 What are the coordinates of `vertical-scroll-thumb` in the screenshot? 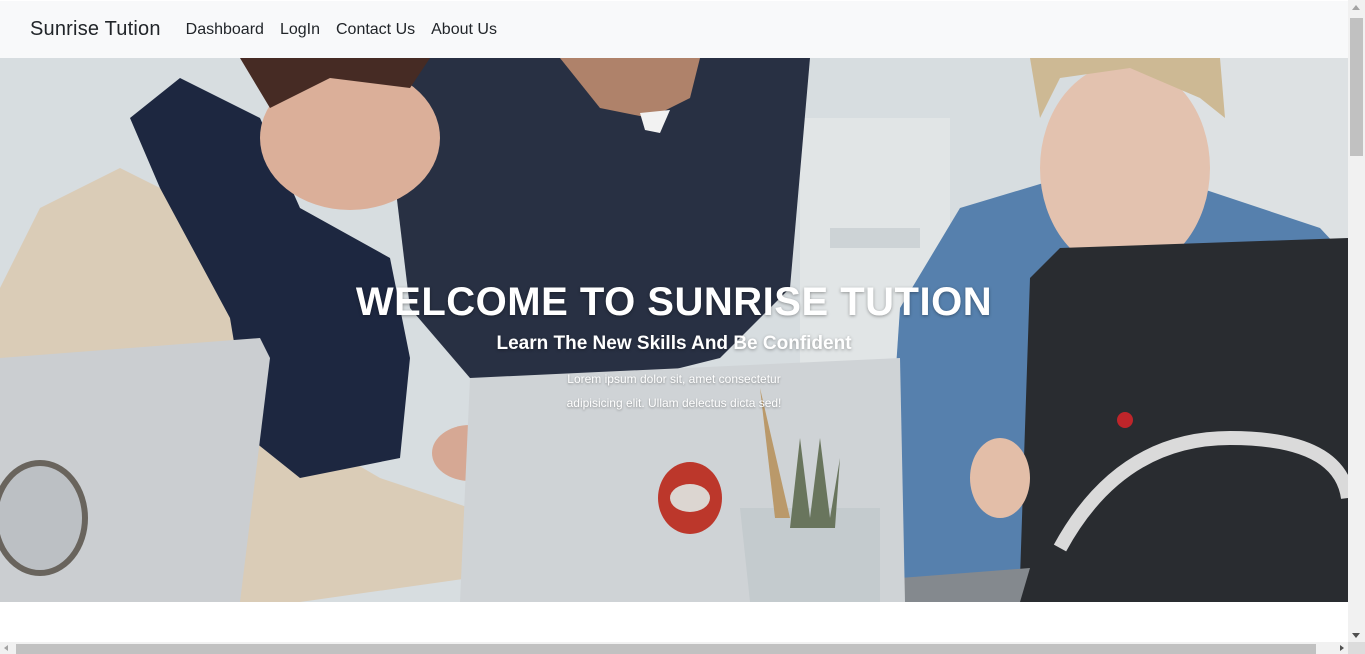 It's located at (1356, 87).